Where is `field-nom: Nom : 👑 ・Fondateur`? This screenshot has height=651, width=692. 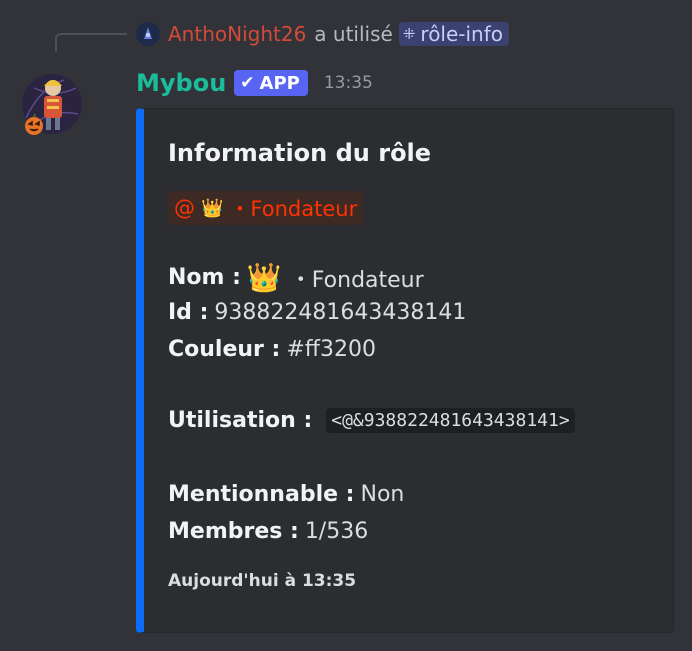
field-nom: Nom : 👑 ・Fondateur is located at coordinates (296, 277).